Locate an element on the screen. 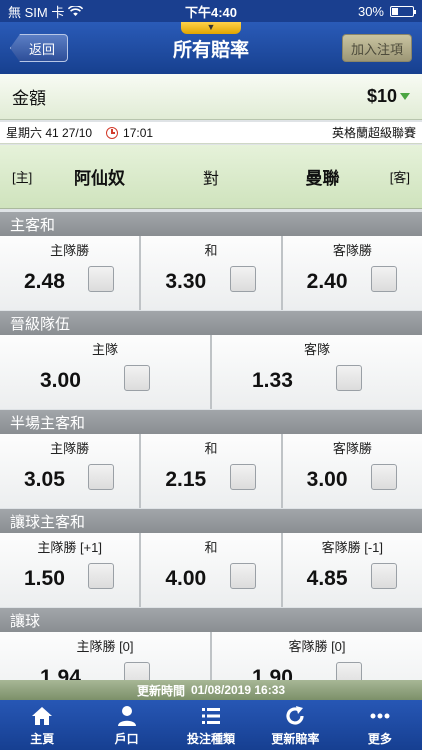 Image resolution: width=422 pixels, height=750 pixels. away-tag: [客] is located at coordinates (399, 177).